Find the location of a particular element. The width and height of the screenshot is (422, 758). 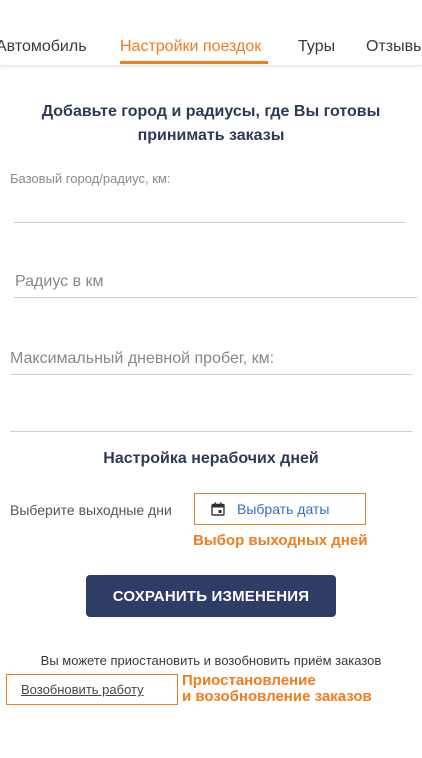

resume-work-link: Возобновить работу is located at coordinates (82, 689).